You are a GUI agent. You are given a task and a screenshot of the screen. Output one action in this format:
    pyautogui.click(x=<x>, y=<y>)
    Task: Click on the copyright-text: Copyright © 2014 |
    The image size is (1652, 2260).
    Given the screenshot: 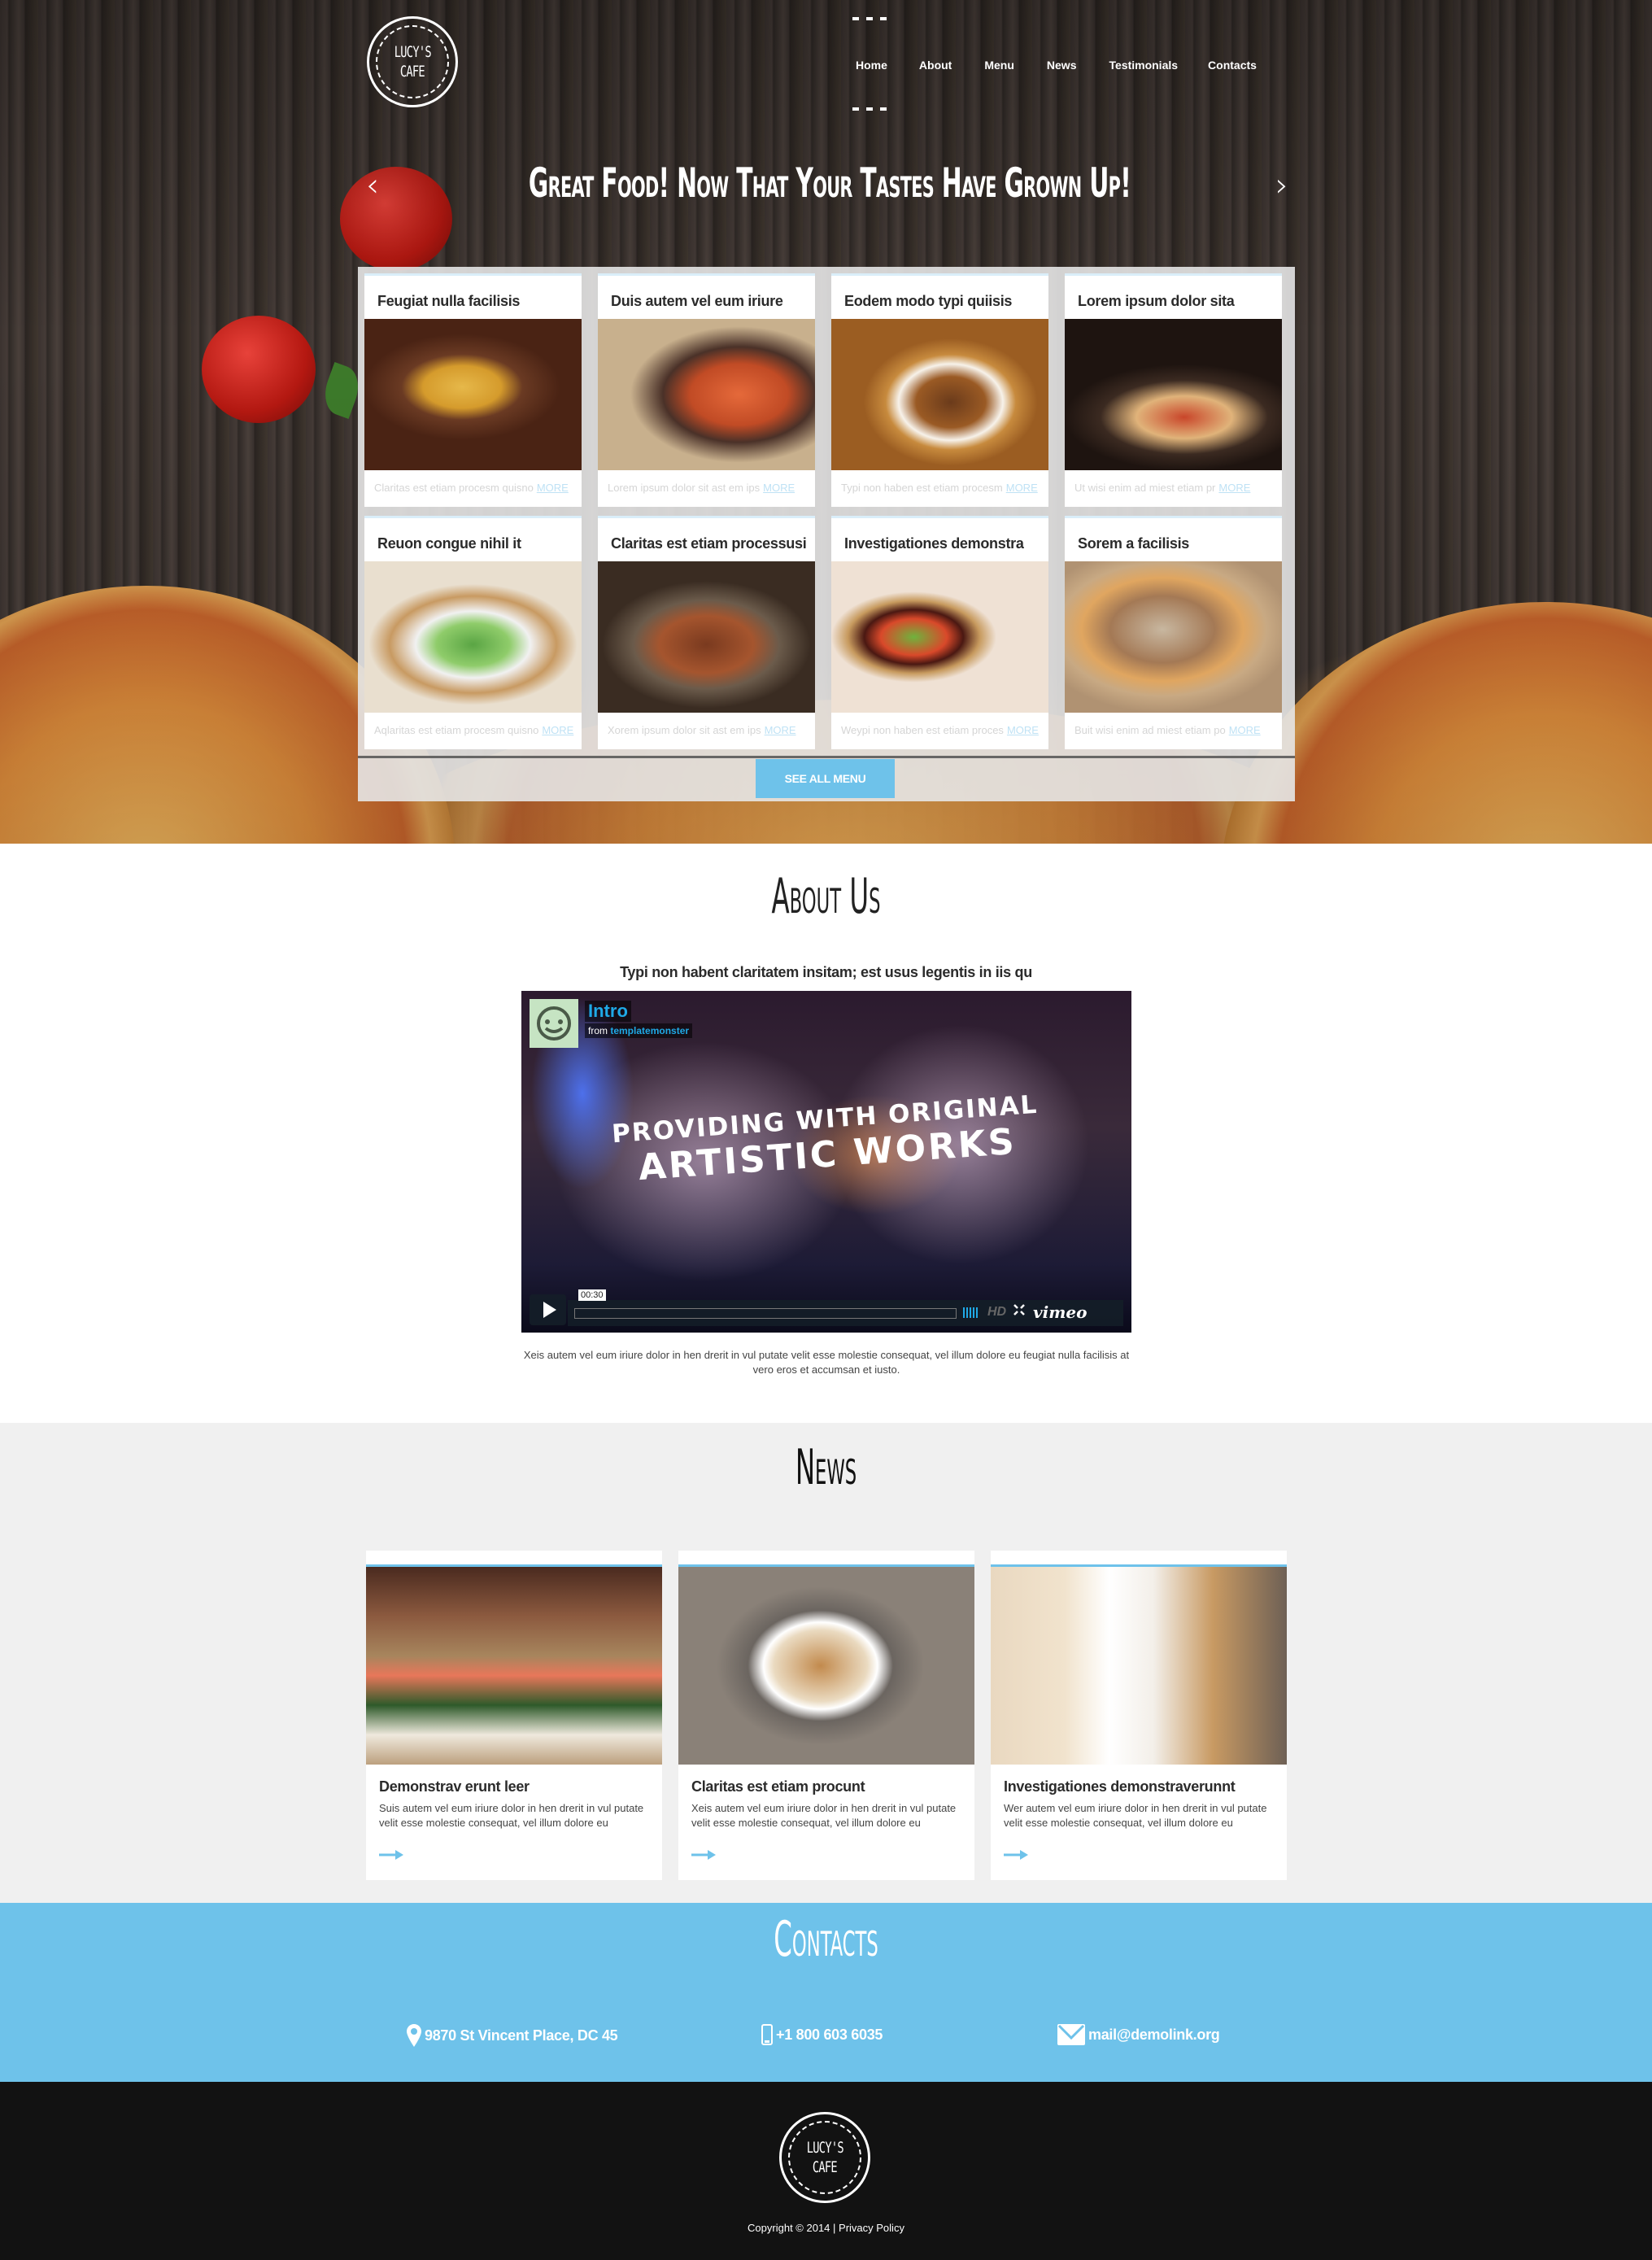 What is the action you would take?
    pyautogui.click(x=792, y=2228)
    